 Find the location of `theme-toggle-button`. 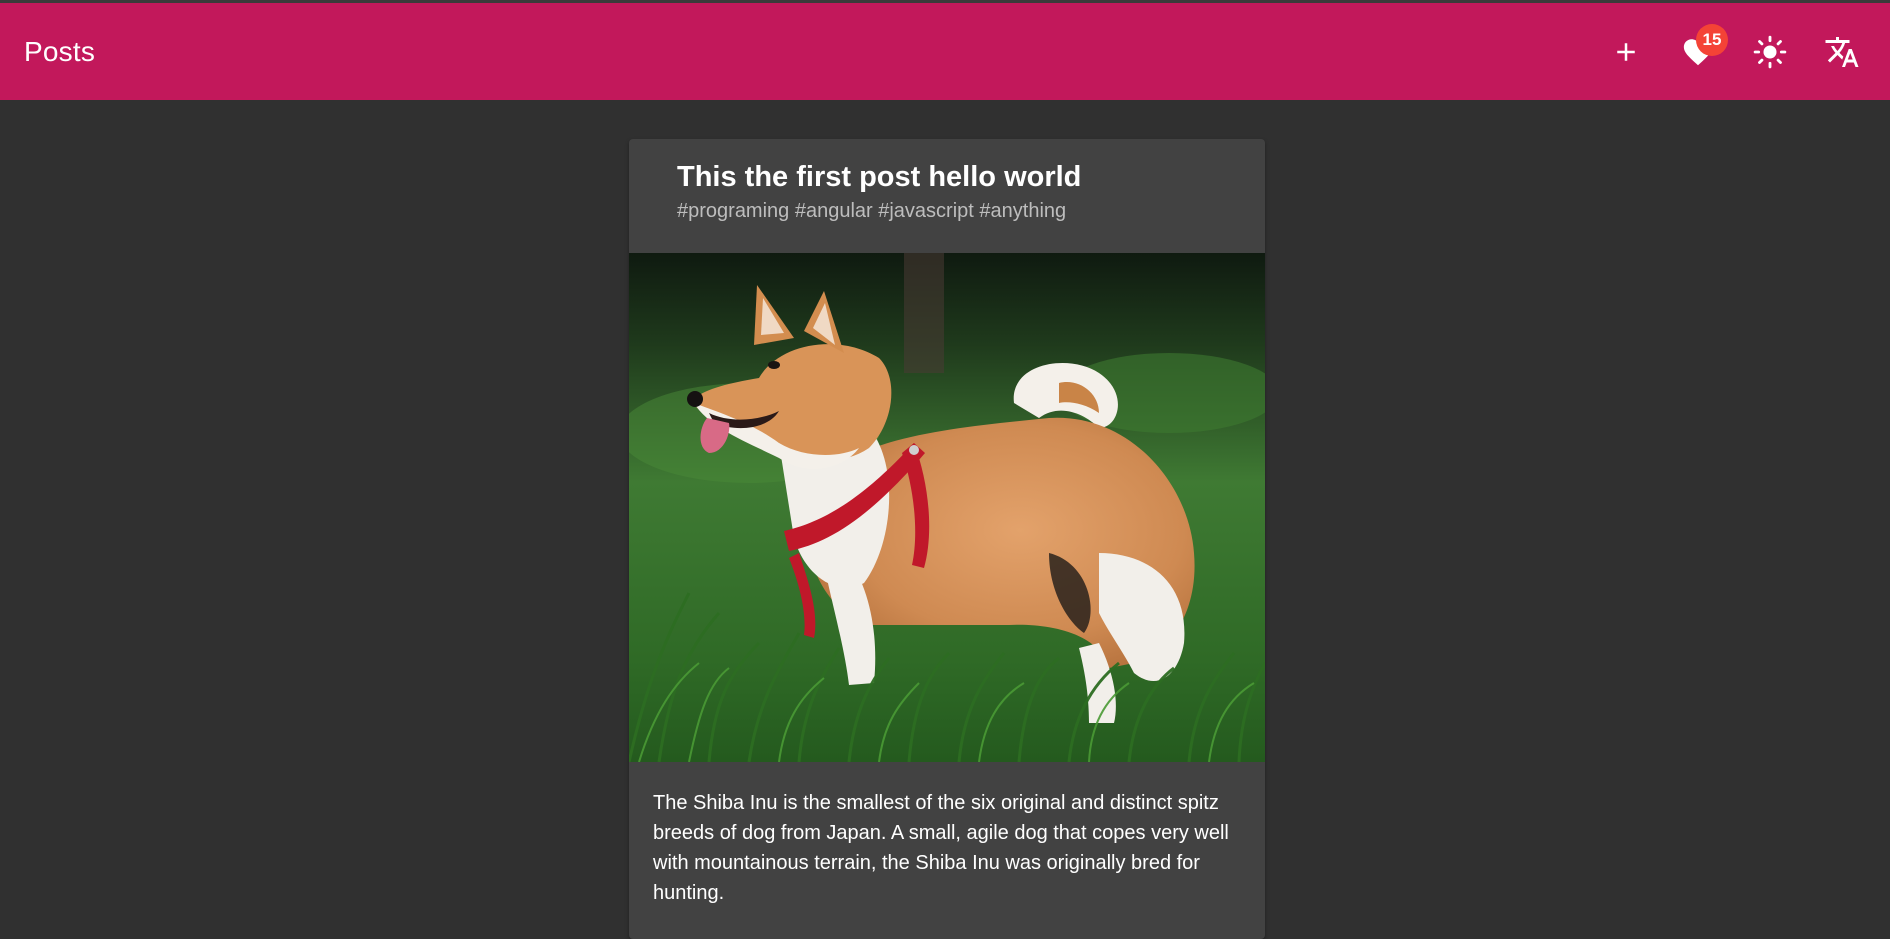

theme-toggle-button is located at coordinates (1770, 52).